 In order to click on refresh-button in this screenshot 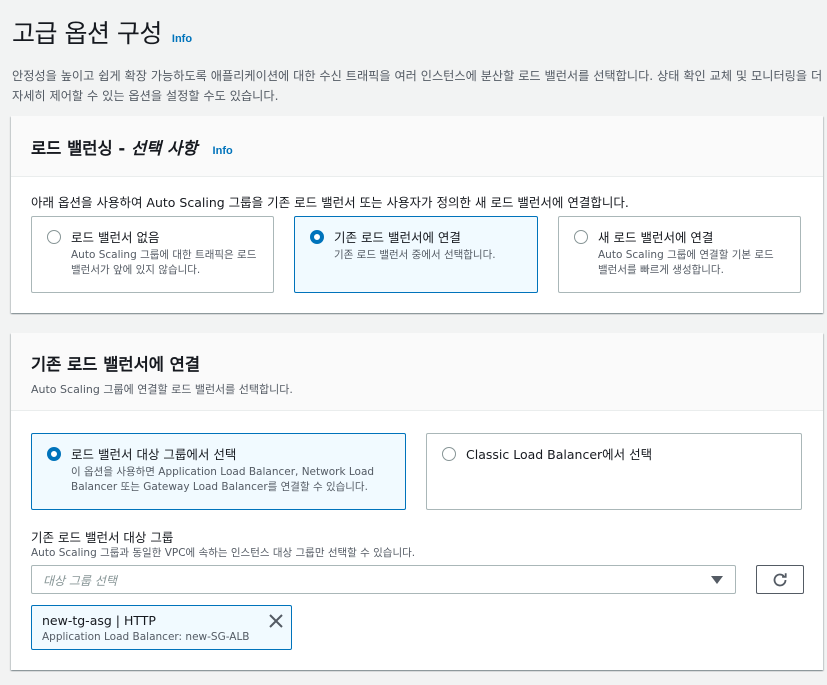, I will do `click(780, 579)`.